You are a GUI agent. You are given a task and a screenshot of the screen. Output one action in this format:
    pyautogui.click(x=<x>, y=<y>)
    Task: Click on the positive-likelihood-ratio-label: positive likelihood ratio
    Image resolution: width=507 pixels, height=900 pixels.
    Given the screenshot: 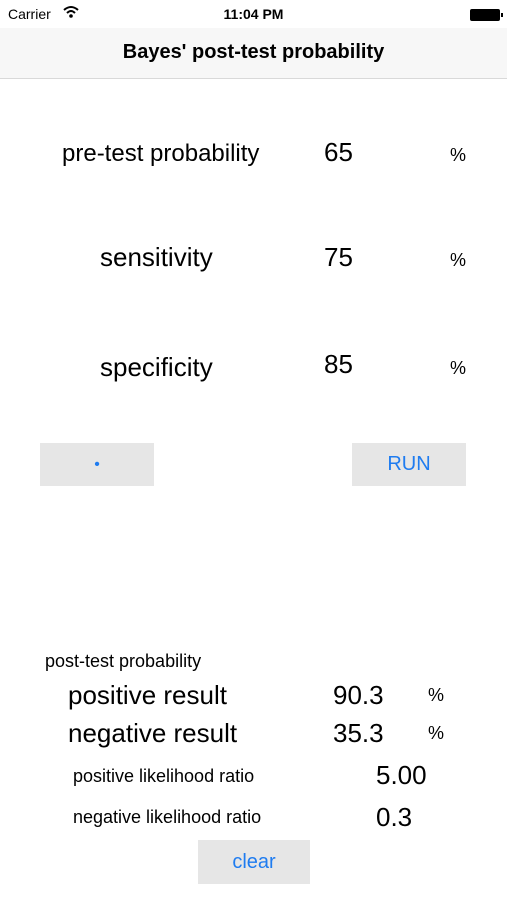 What is the action you would take?
    pyautogui.click(x=164, y=776)
    